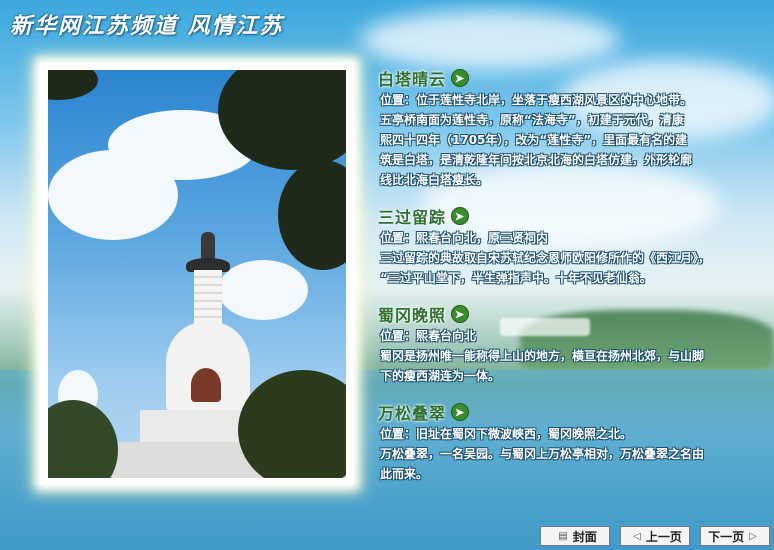 The height and width of the screenshot is (550, 774). Describe the element at coordinates (536, 100) in the screenshot. I see `section-line: 位置：位于莲性寺北岸，坐落于瘦西湖风景区的中心地带。` at that location.